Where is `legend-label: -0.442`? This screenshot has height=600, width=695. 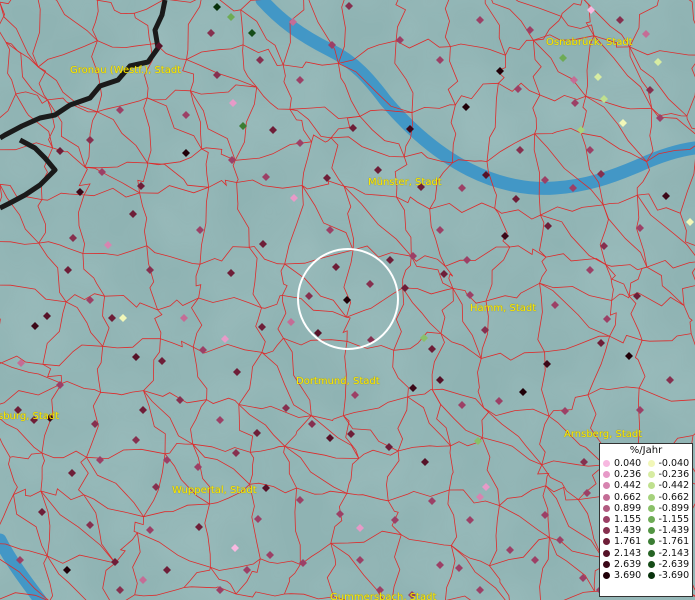
legend-label: -0.442 is located at coordinates (674, 486).